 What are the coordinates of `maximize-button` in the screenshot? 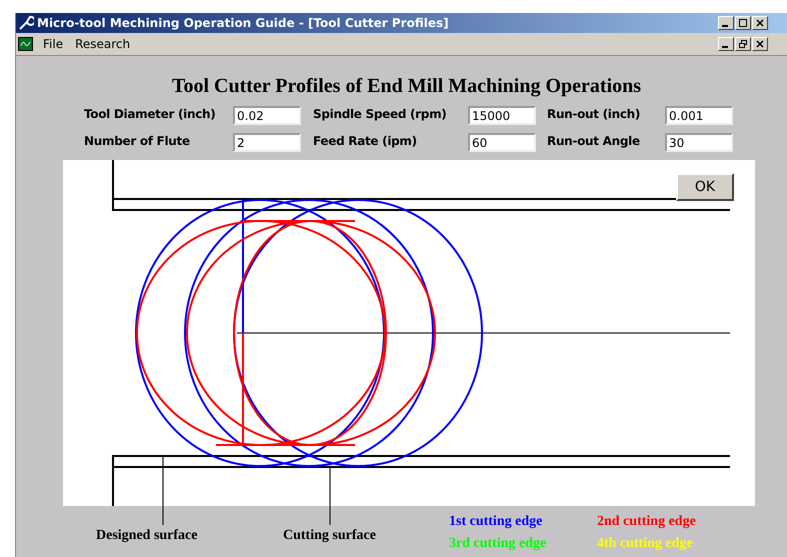 It's located at (743, 23).